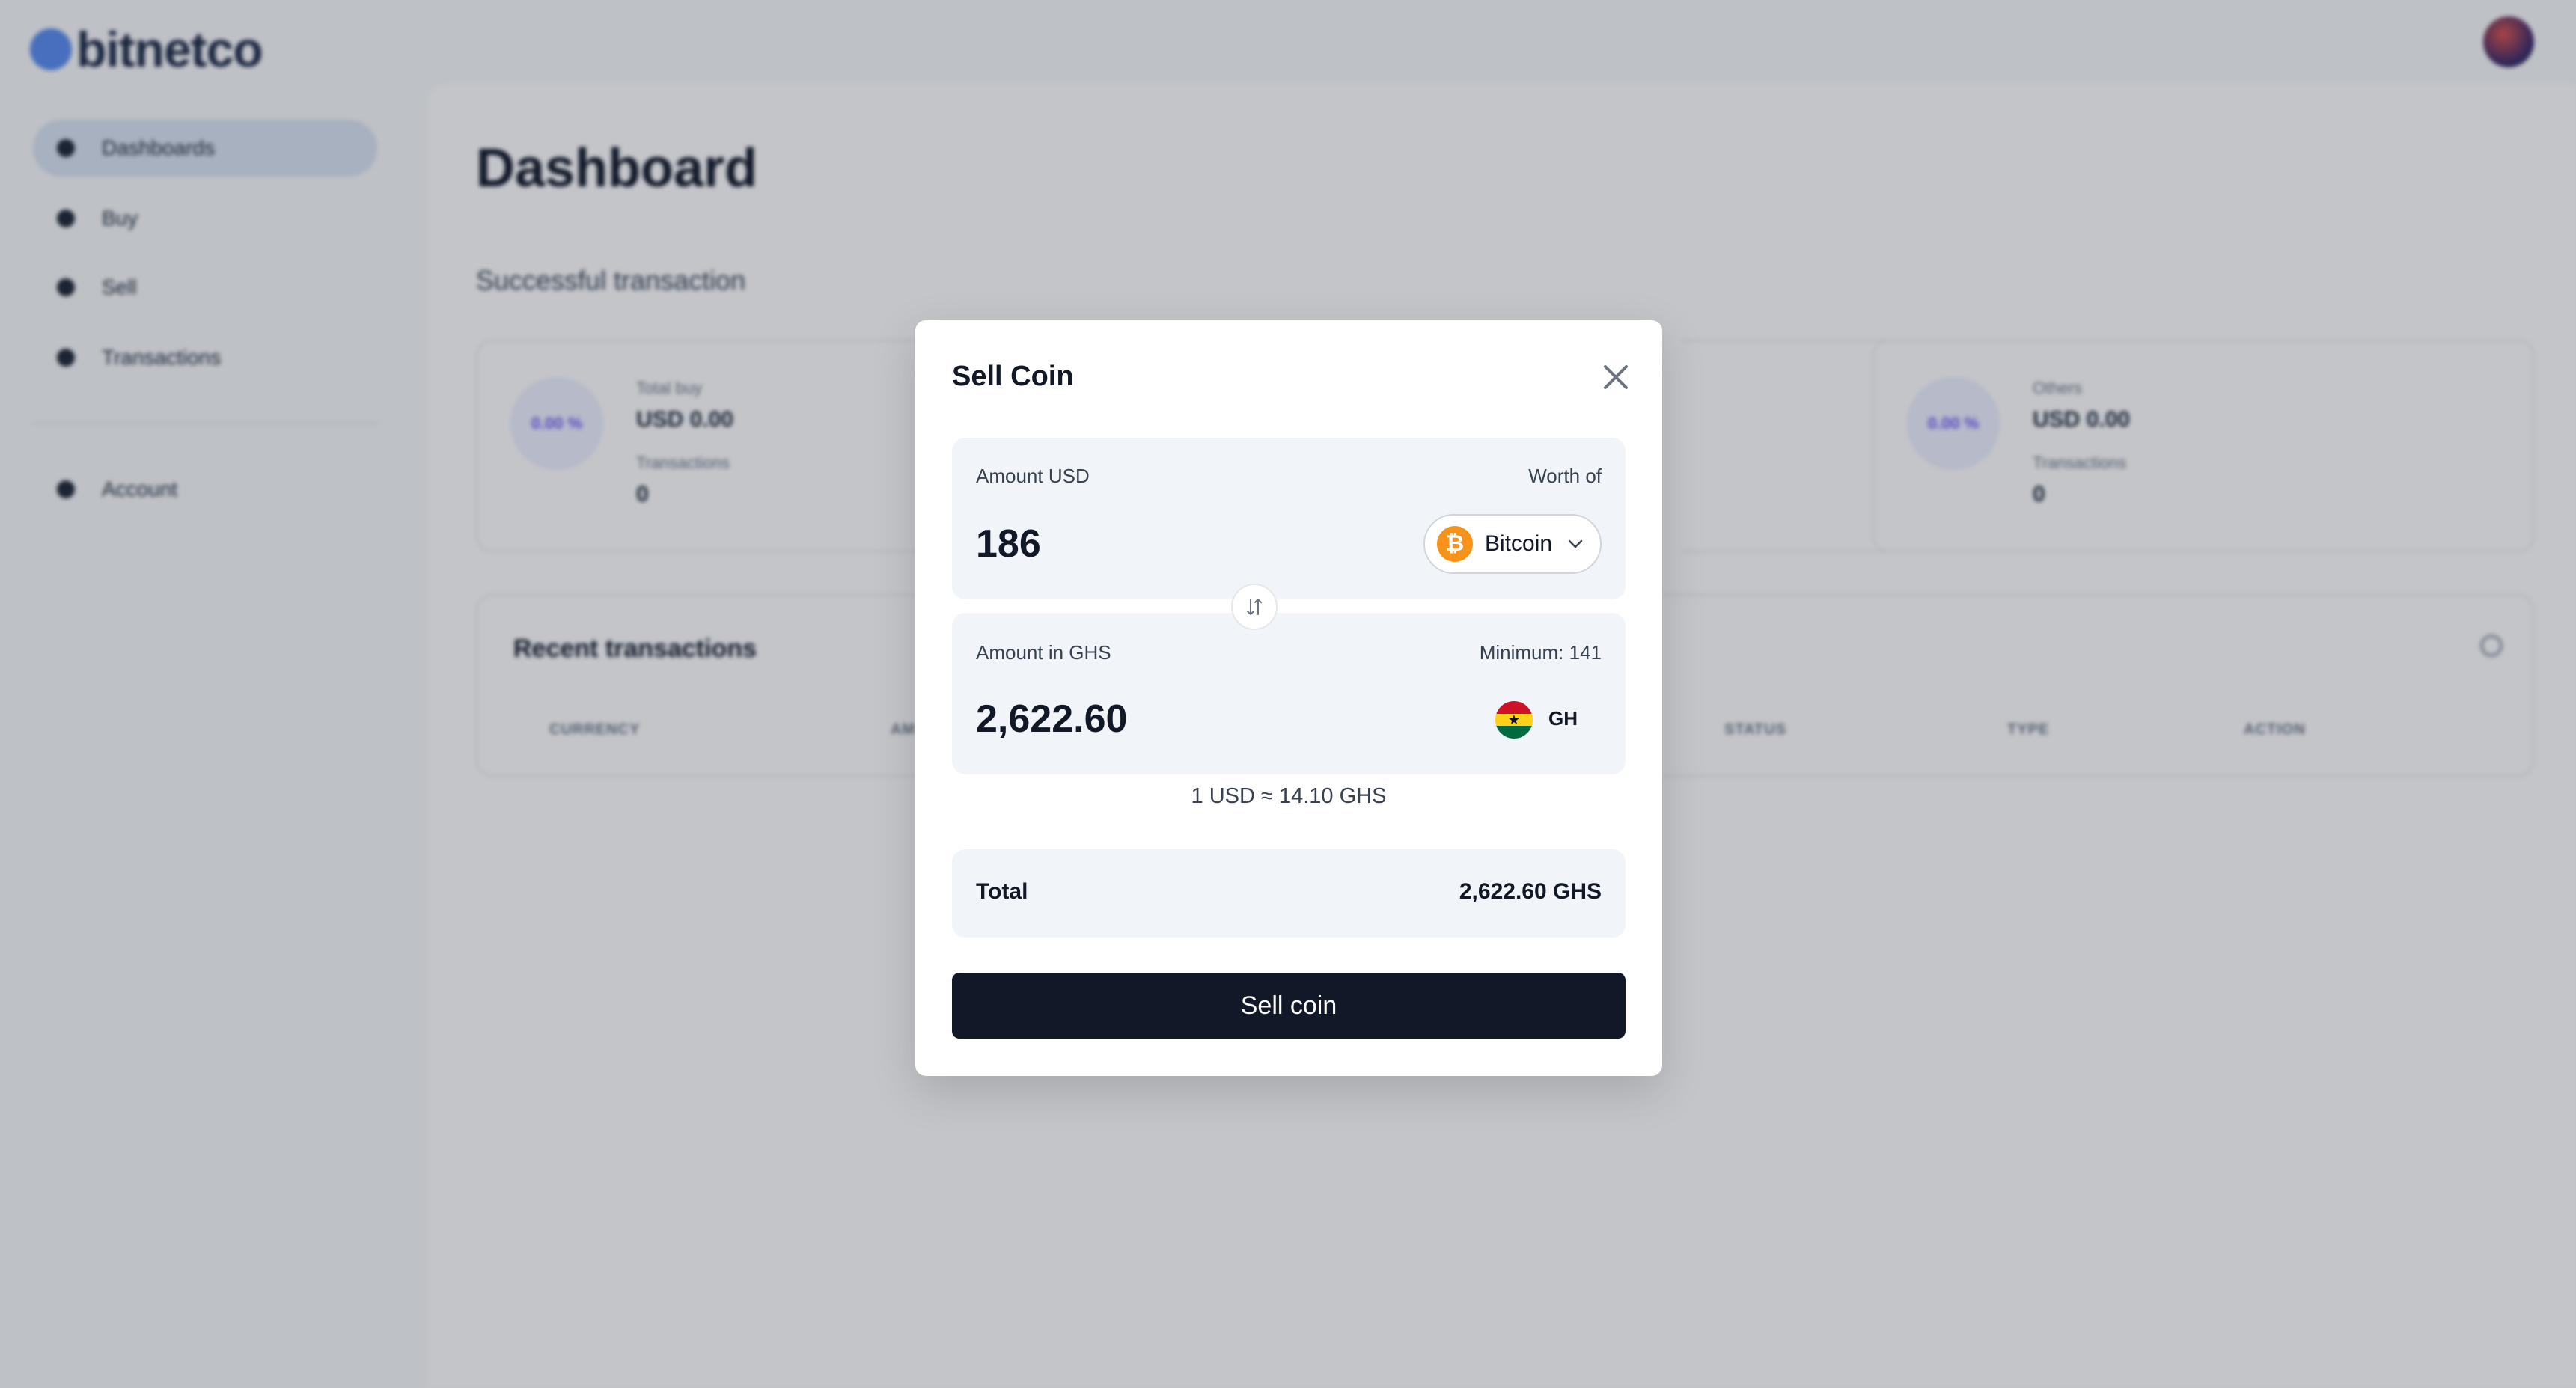  I want to click on amount-usd-panel: Amount USD Worth of ₿ Bitcoin, so click(1289, 518).